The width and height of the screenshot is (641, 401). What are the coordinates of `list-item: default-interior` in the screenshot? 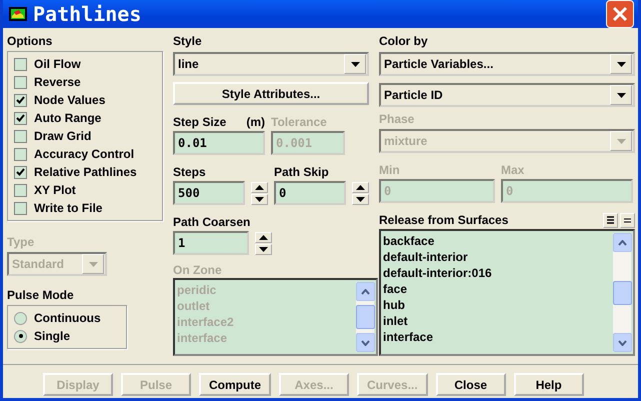 It's located at (498, 257).